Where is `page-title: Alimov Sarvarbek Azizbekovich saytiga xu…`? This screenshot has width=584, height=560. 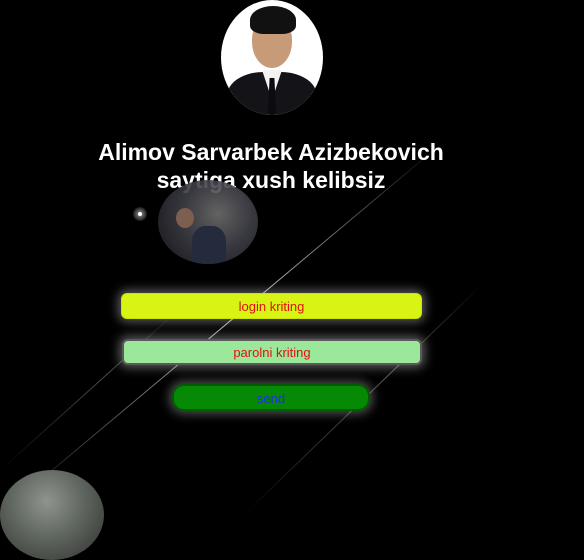
page-title: Alimov Sarvarbek Azizbekovich saytiga xu… is located at coordinates (271, 166).